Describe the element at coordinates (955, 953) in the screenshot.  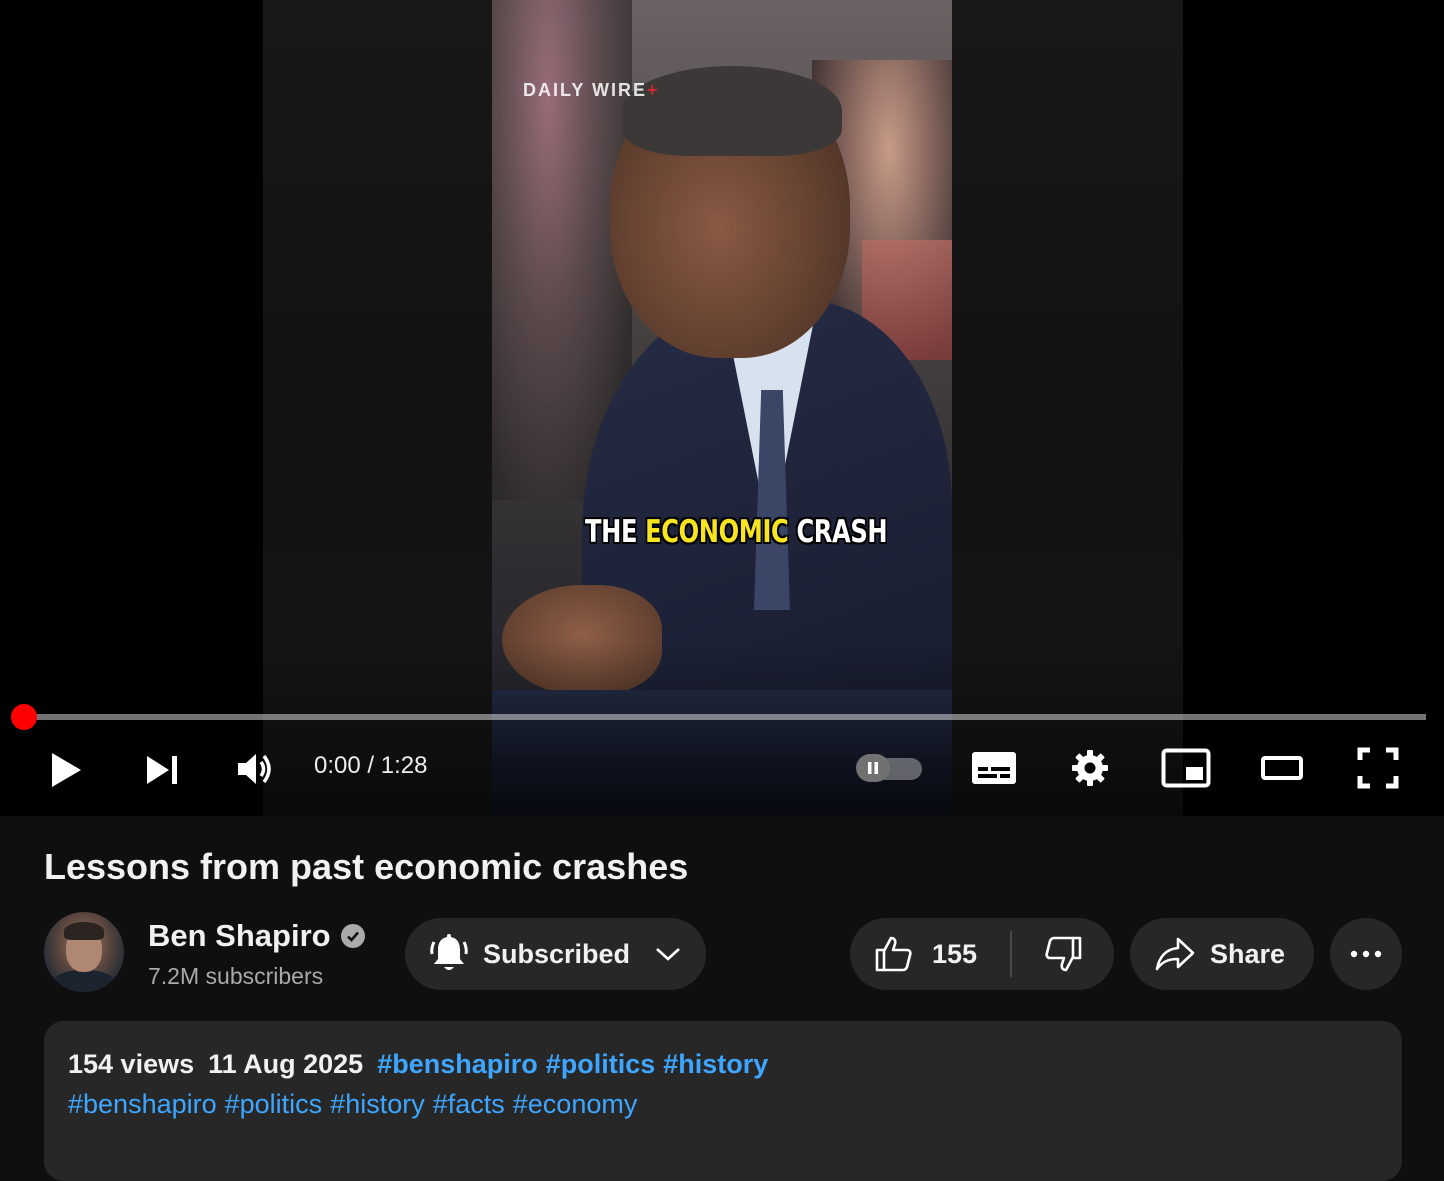
I see `like-count: 155` at that location.